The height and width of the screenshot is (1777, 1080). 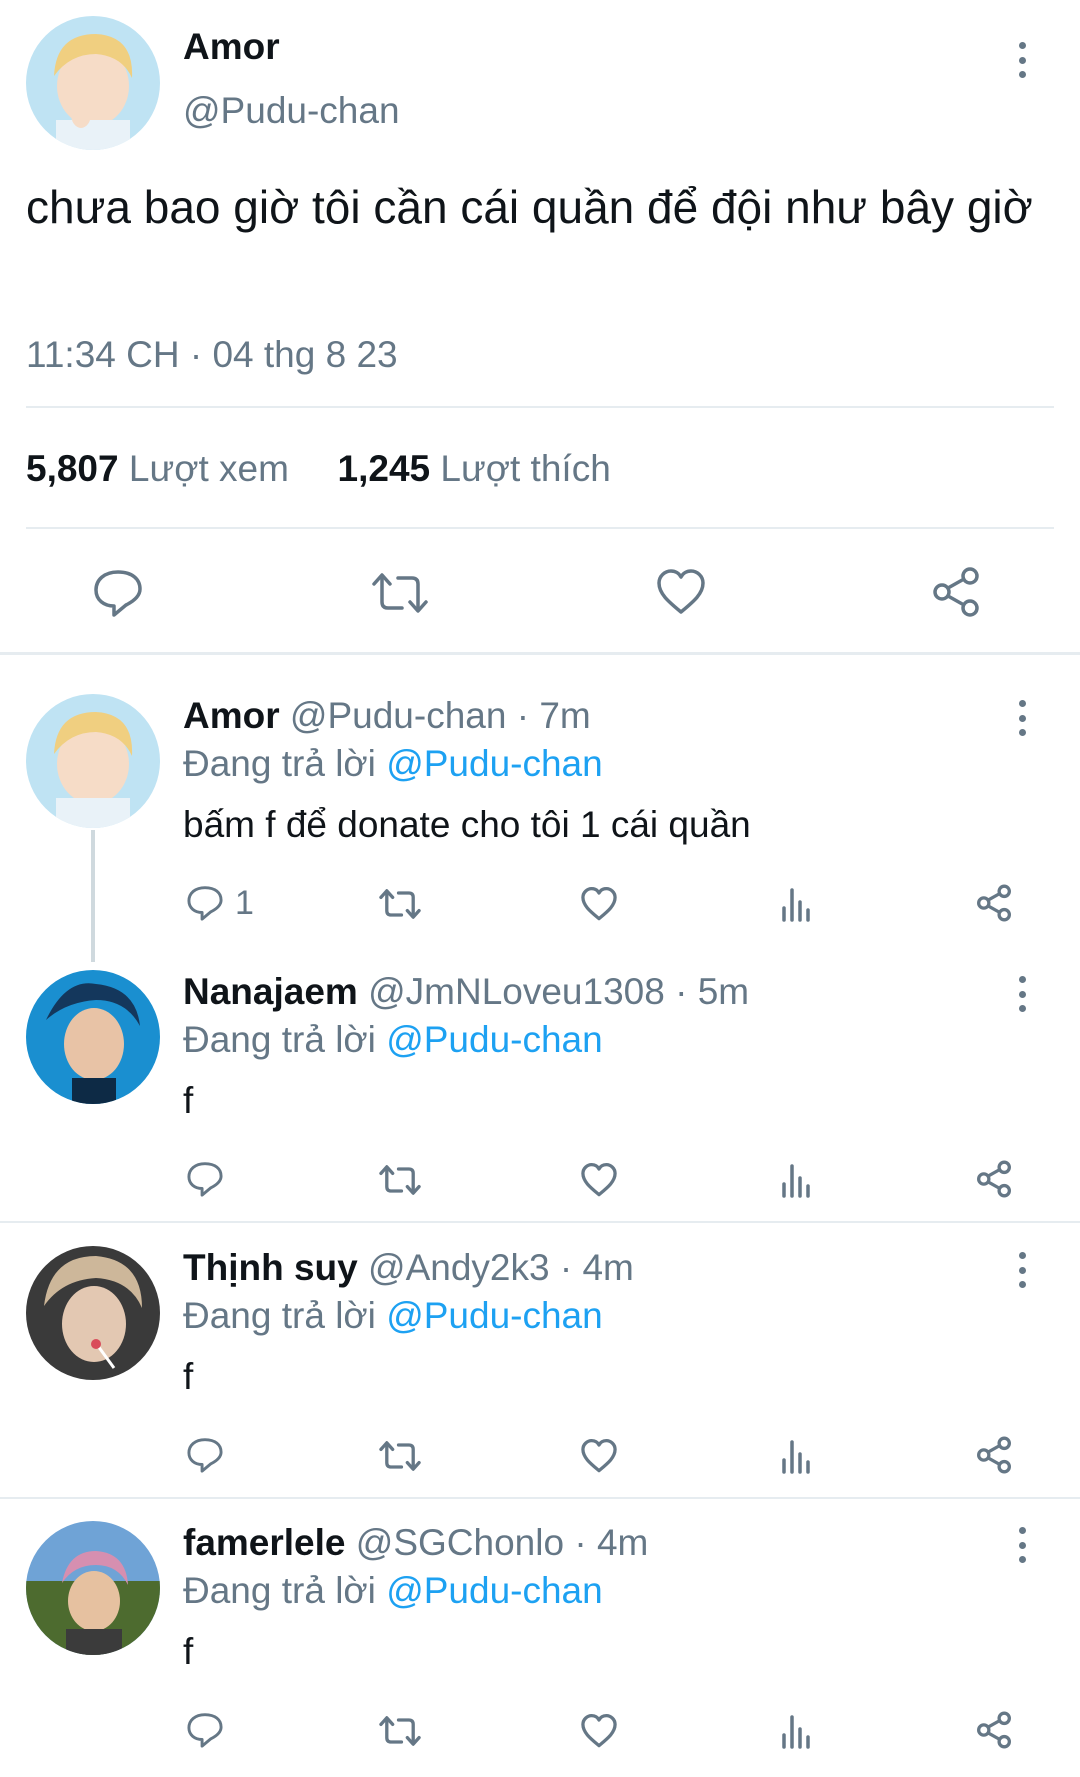 What do you see at coordinates (318, 469) in the screenshot?
I see `engagement-stats: 5,807 Lượt xem 1,245 Lượt thích` at bounding box center [318, 469].